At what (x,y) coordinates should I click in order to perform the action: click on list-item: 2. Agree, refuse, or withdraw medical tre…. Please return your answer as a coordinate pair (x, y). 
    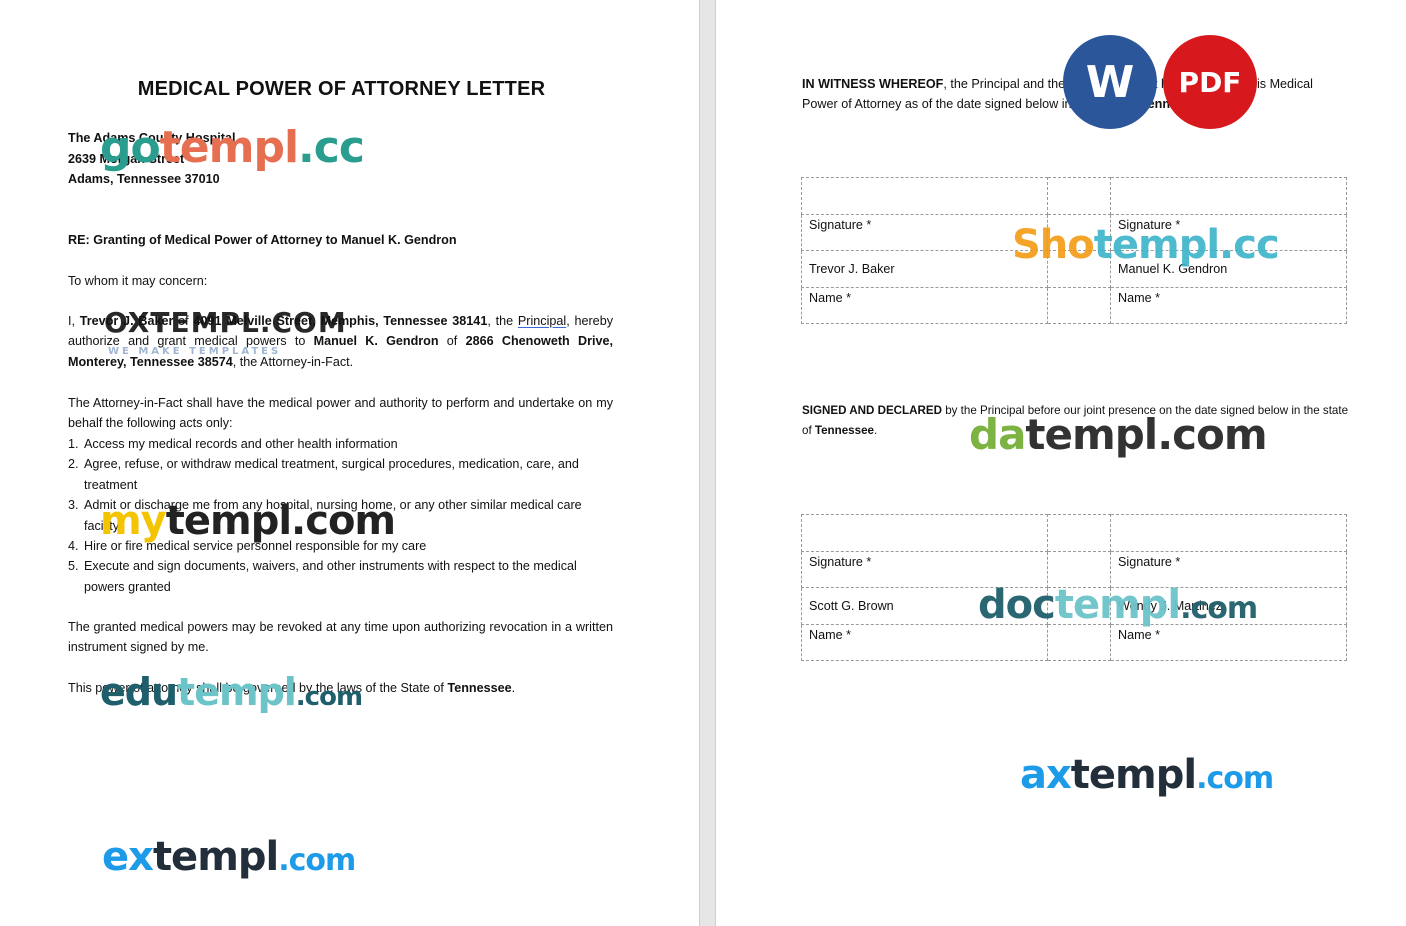
    Looking at the image, I should click on (340, 474).